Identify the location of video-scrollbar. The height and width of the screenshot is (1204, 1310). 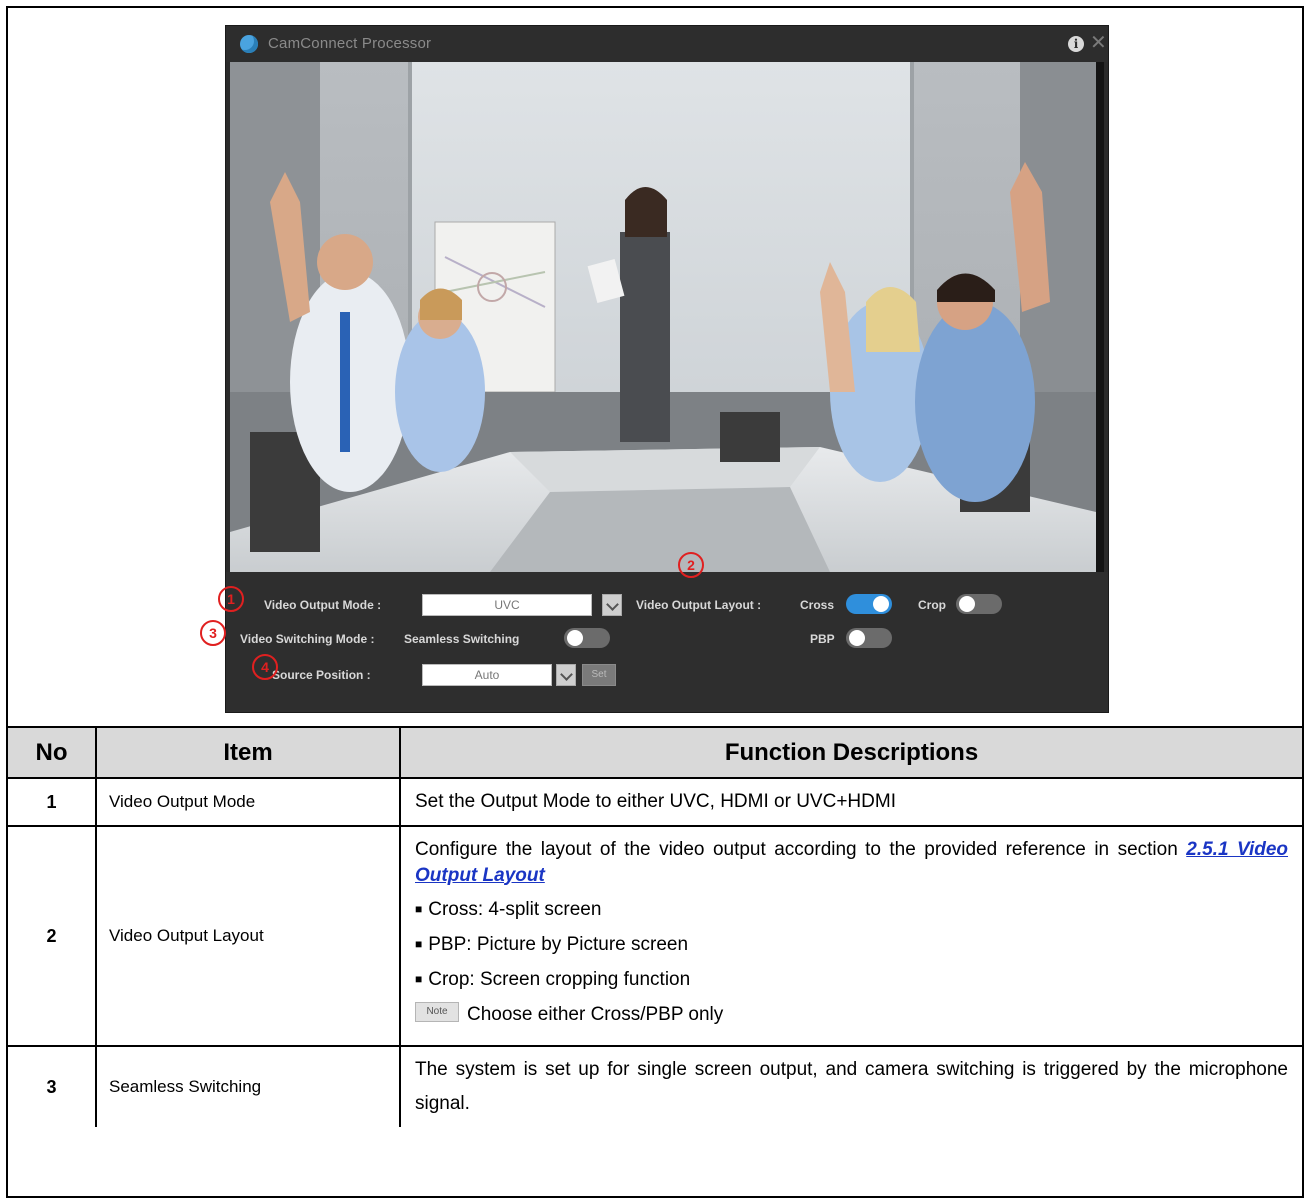
(1100, 317).